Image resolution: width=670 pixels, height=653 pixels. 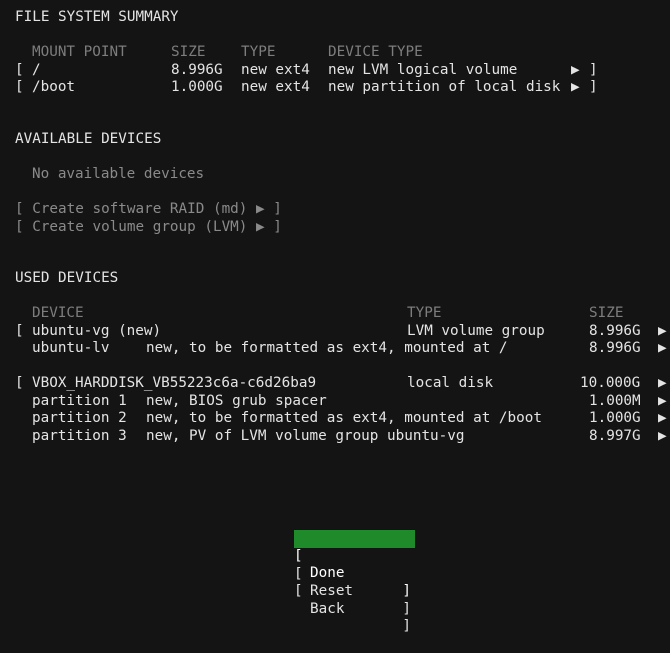 What do you see at coordinates (197, 69) in the screenshot?
I see `size: 8.996G` at bounding box center [197, 69].